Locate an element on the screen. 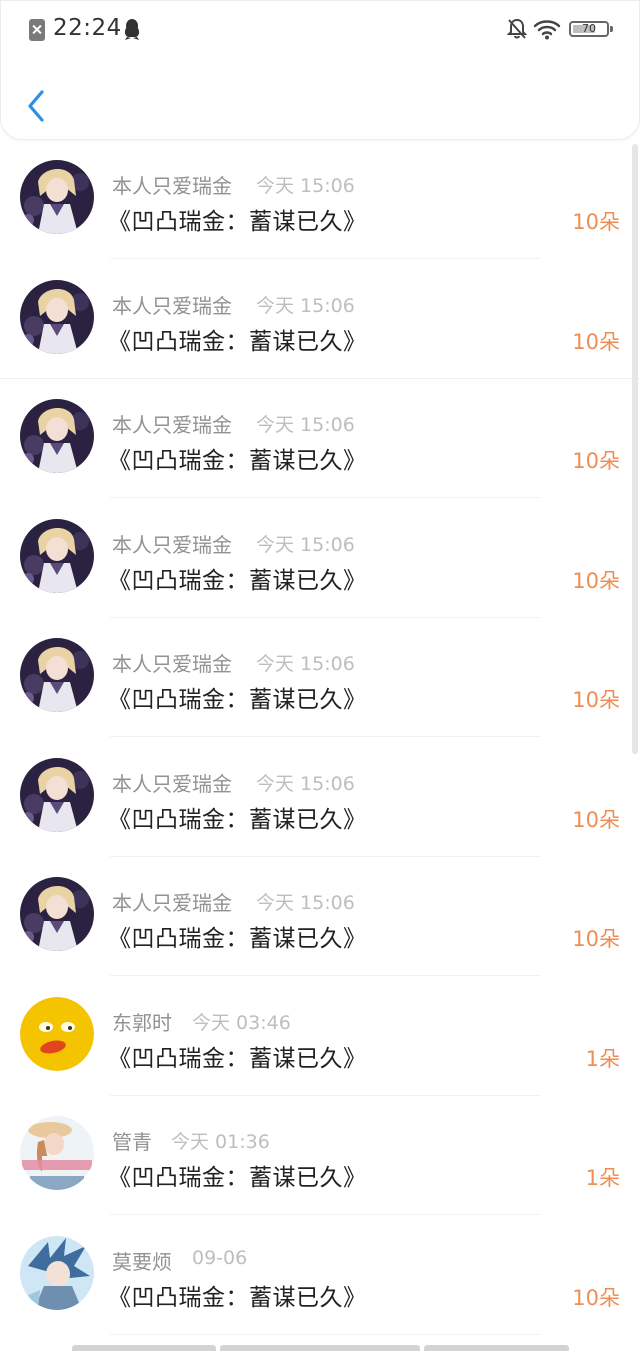  battery-icon: 70 is located at coordinates (591, 29).